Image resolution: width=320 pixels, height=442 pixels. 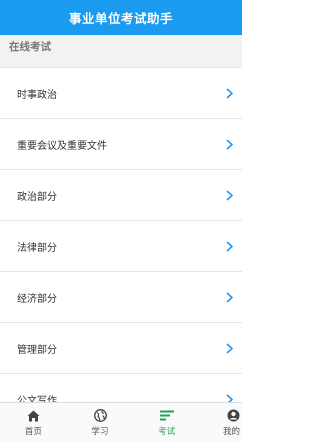 What do you see at coordinates (37, 350) in the screenshot?
I see `list-item-label: 管理部分` at bounding box center [37, 350].